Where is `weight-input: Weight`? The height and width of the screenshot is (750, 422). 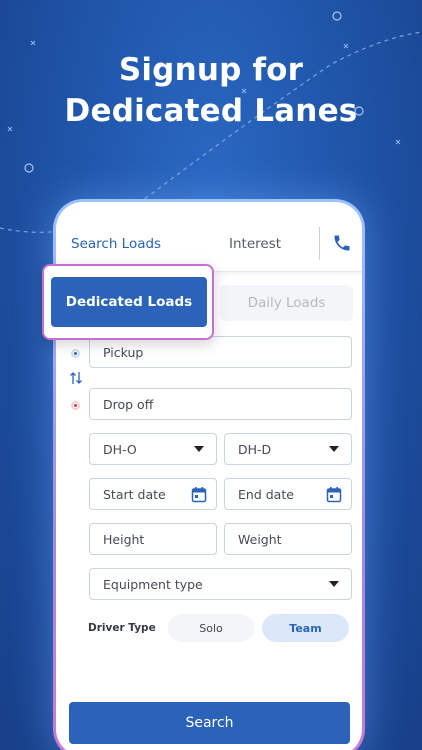 weight-input: Weight is located at coordinates (288, 539).